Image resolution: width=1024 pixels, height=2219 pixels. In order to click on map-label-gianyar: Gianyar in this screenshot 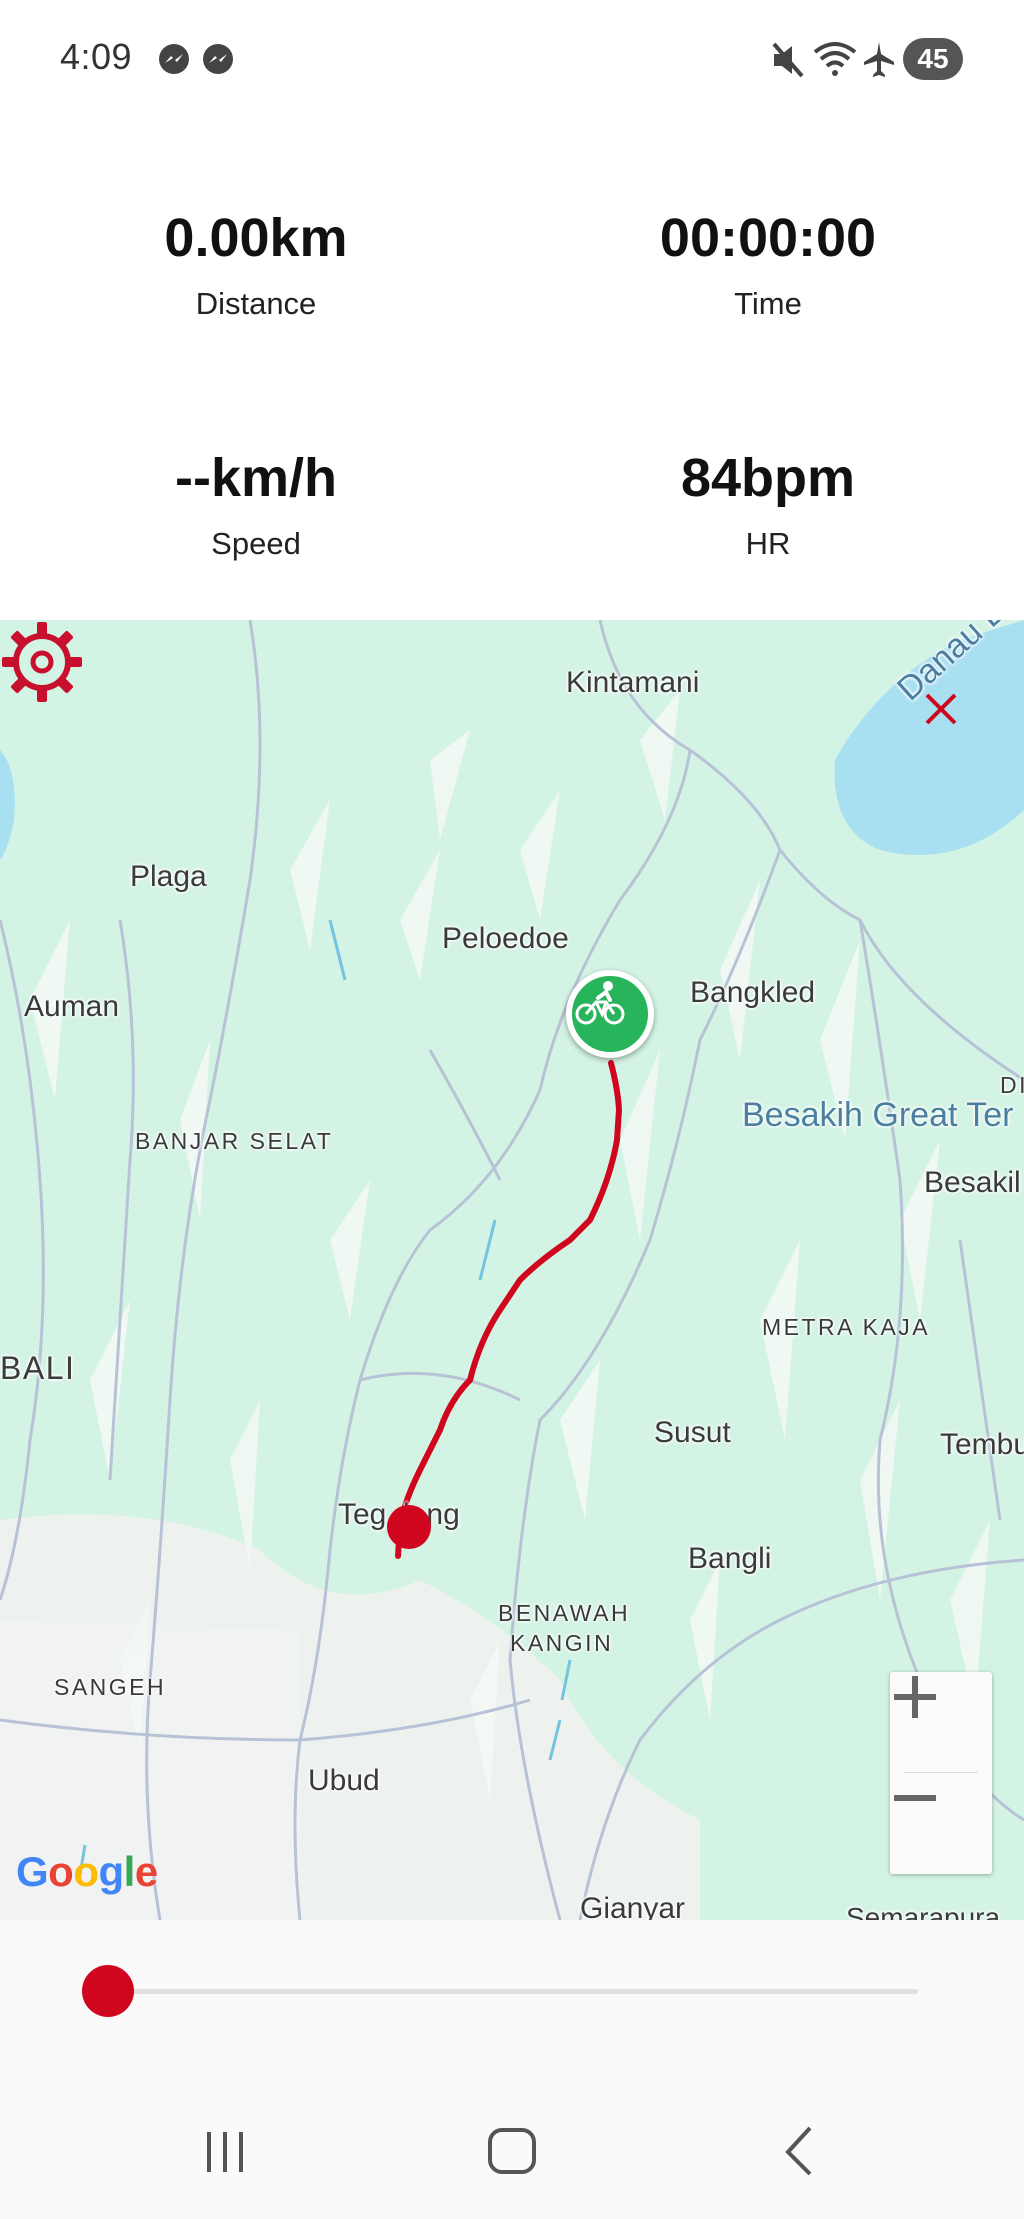, I will do `click(633, 1906)`.